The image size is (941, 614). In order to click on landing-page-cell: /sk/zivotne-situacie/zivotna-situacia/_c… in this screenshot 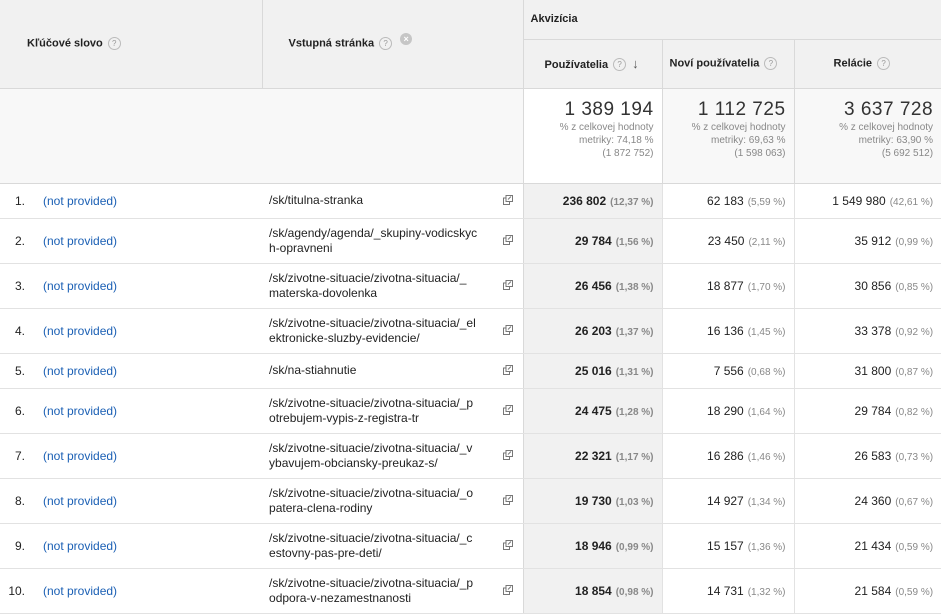, I will do `click(393, 546)`.